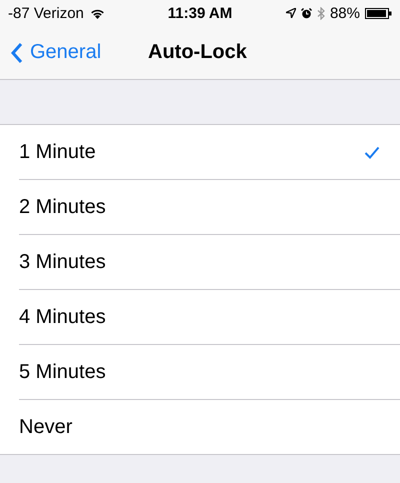 Image resolution: width=400 pixels, height=483 pixels. I want to click on option-row: 4 Minutes, so click(209, 317).